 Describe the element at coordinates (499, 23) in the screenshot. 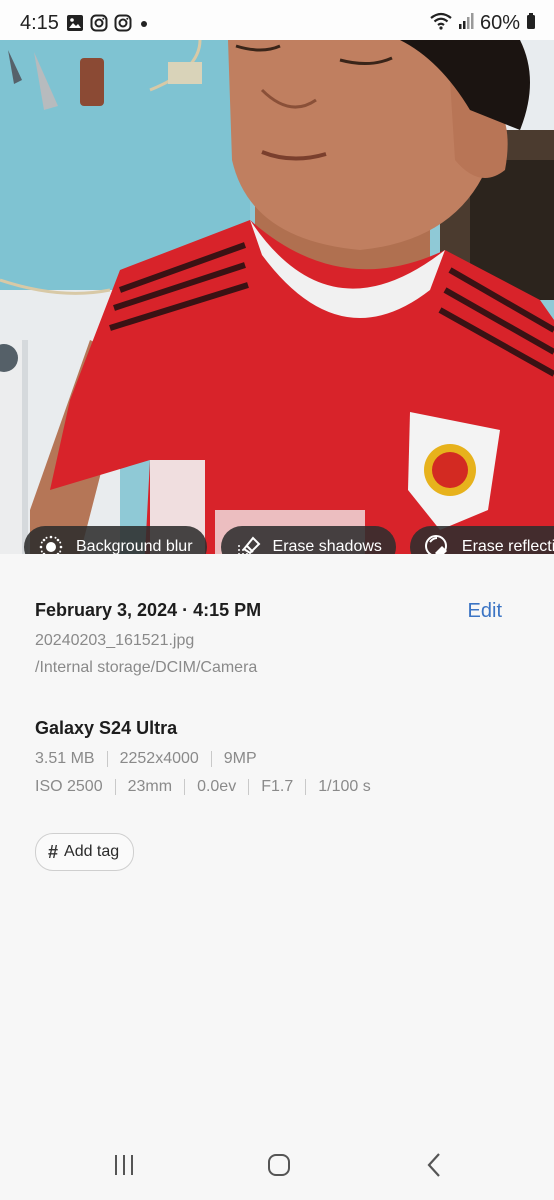

I see `battery-percent: 60%` at that location.